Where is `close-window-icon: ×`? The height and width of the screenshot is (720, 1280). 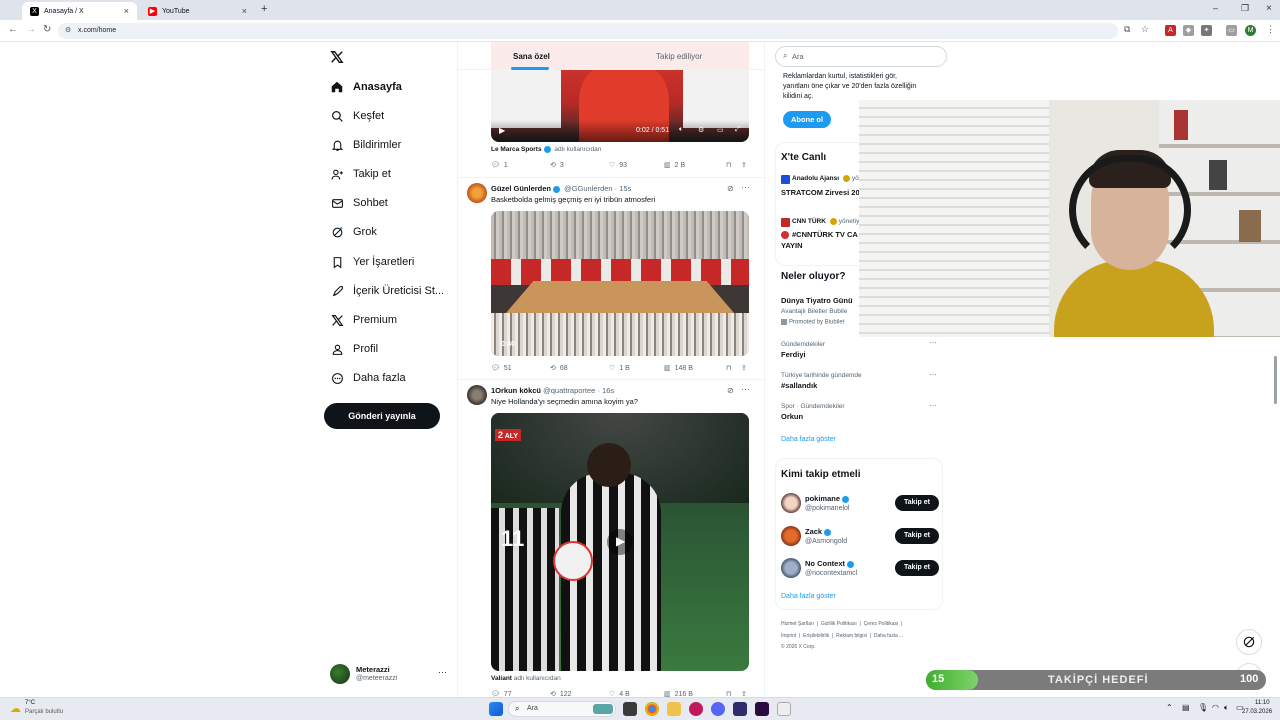 close-window-icon: × is located at coordinates (1269, 8).